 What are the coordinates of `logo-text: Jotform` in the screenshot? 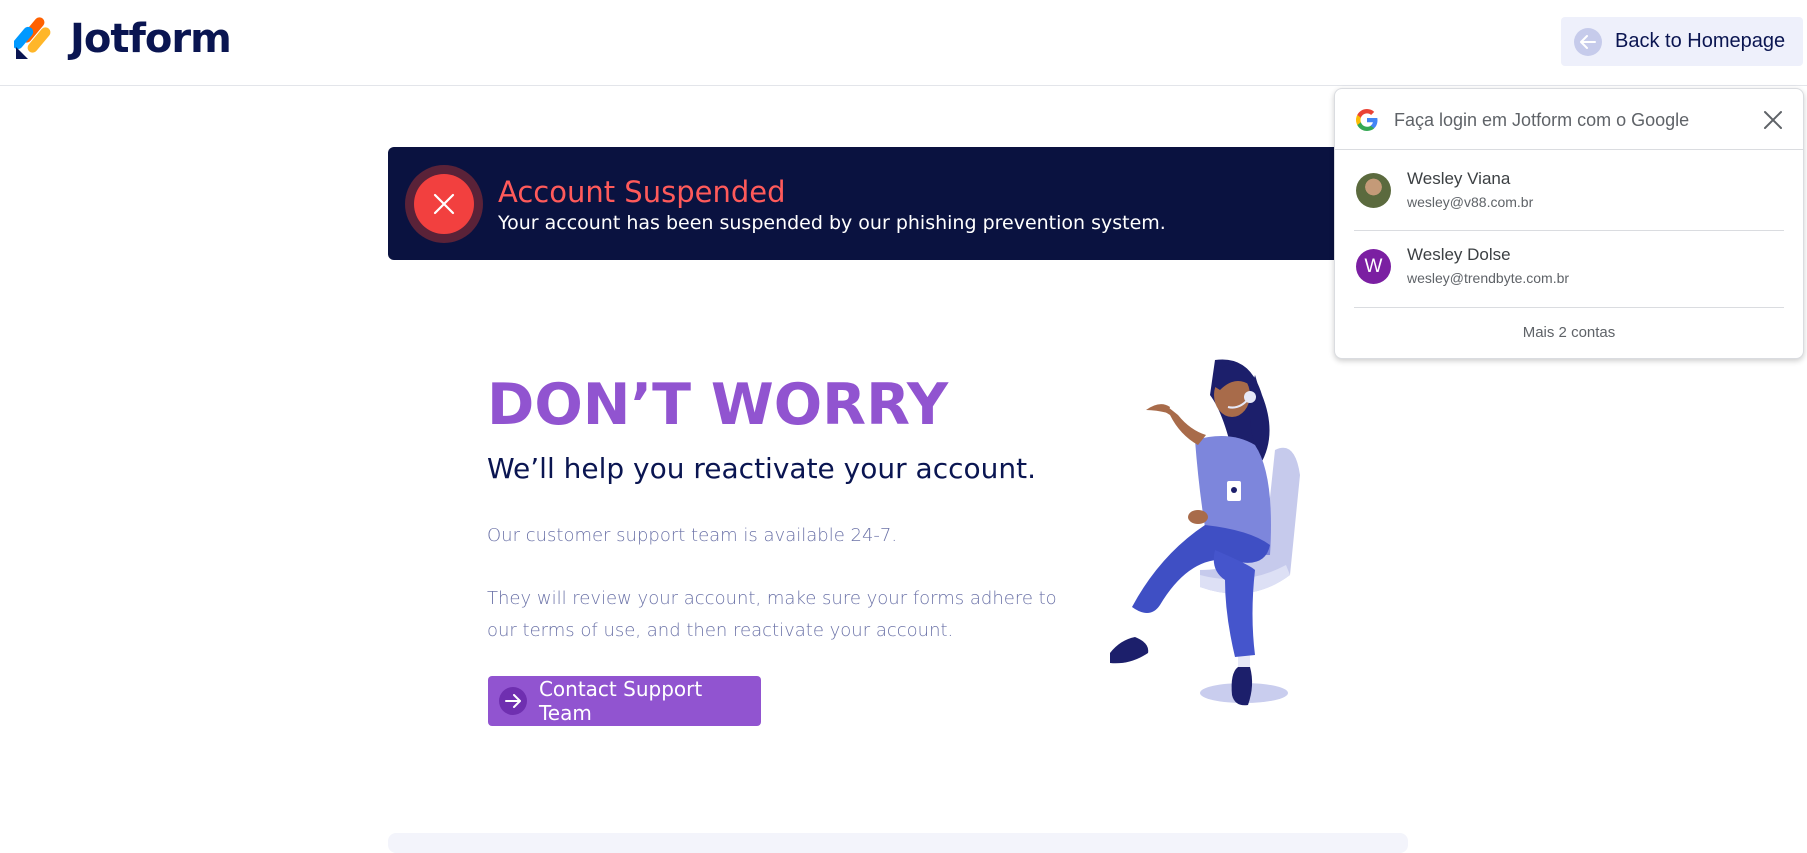 It's located at (151, 39).